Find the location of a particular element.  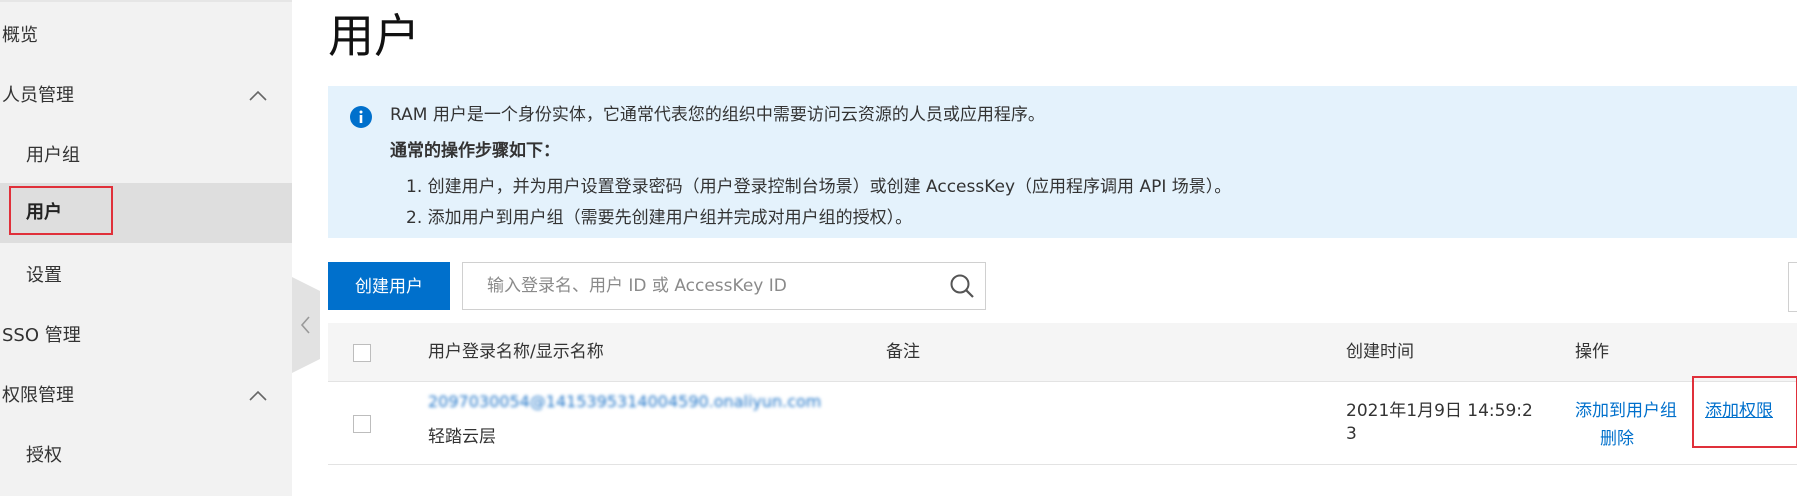

info-steps-heading: 通常的操作步骤如下： is located at coordinates (475, 151).